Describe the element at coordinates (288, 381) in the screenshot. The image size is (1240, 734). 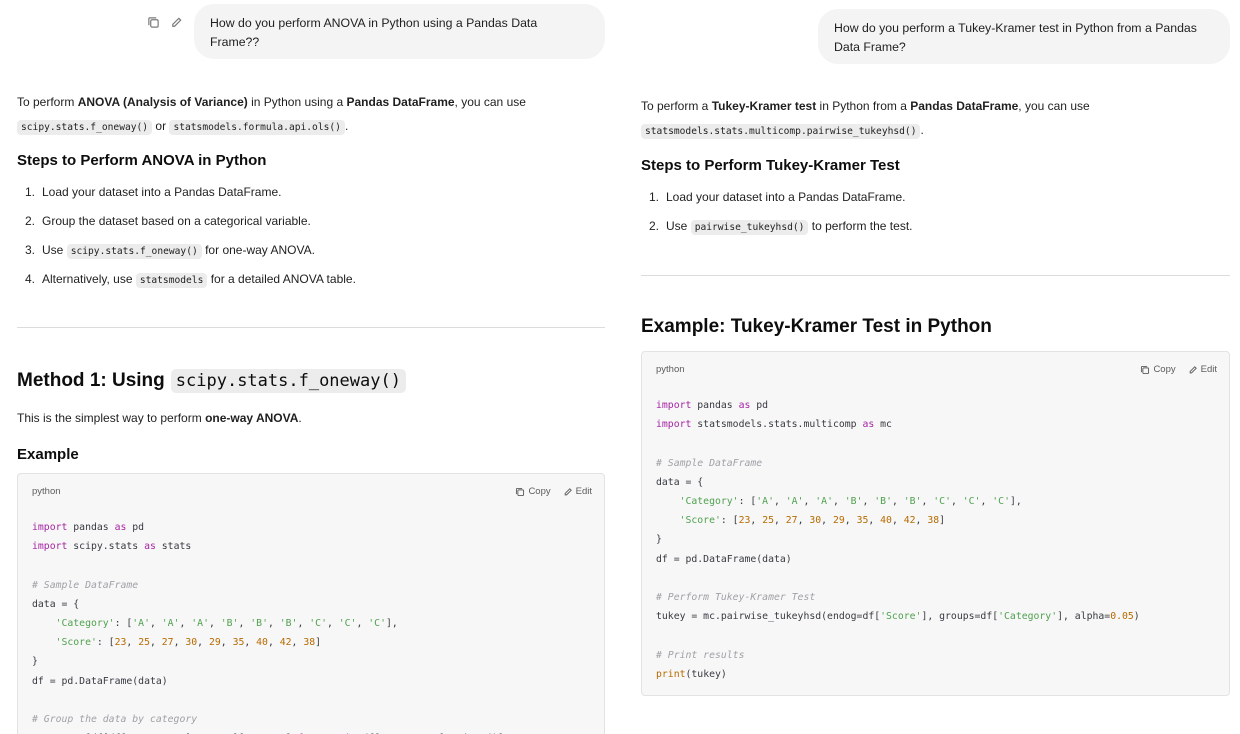
I see `method-heading-code: scipy.stats.f_oneway()` at that location.